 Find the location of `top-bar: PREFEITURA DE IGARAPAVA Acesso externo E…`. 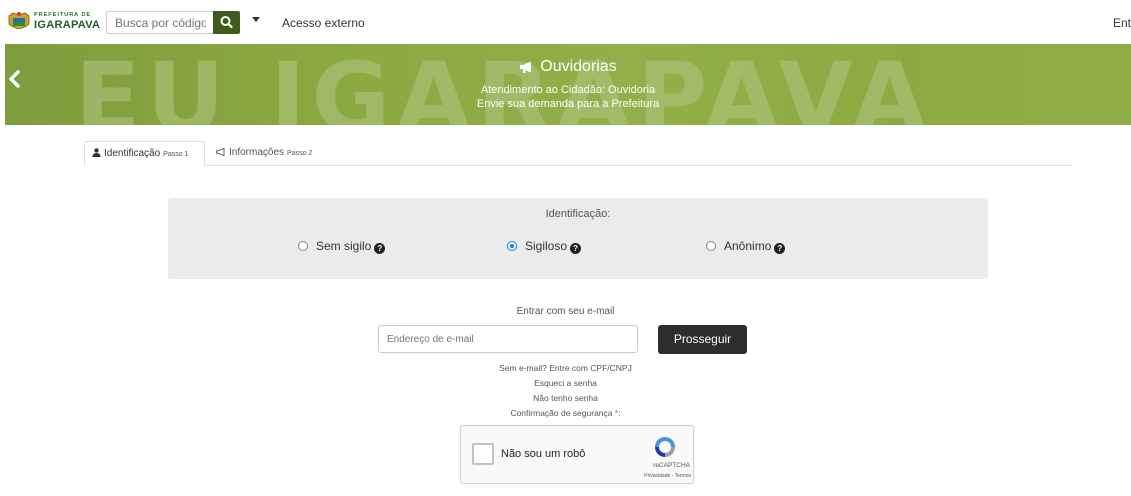

top-bar: PREFEITURA DE IGARAPAVA Acesso externo E… is located at coordinates (565, 22).